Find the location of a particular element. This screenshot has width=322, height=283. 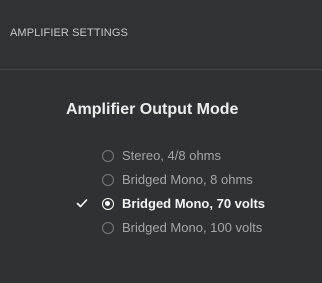

radio-option-stereo-4-8-ohms: Stereo, 4/8 ohms is located at coordinates (161, 158).